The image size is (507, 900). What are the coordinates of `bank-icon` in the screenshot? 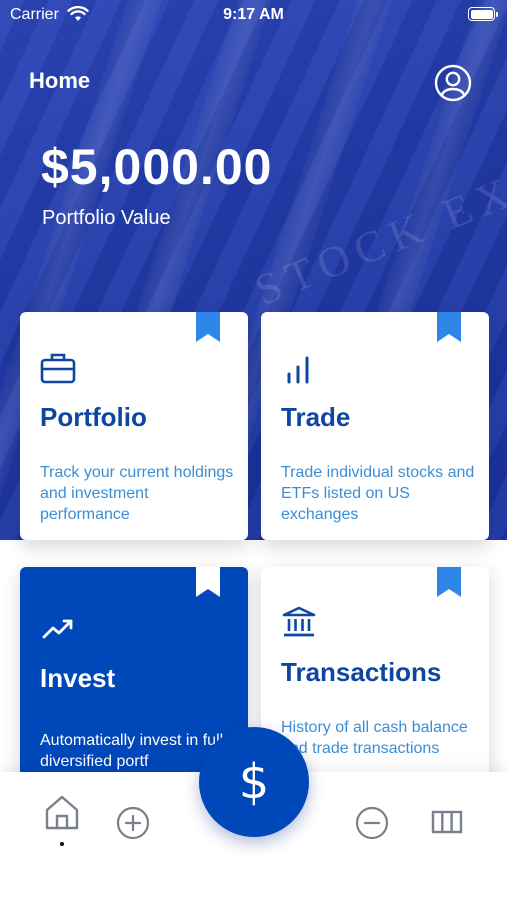 It's located at (299, 621).